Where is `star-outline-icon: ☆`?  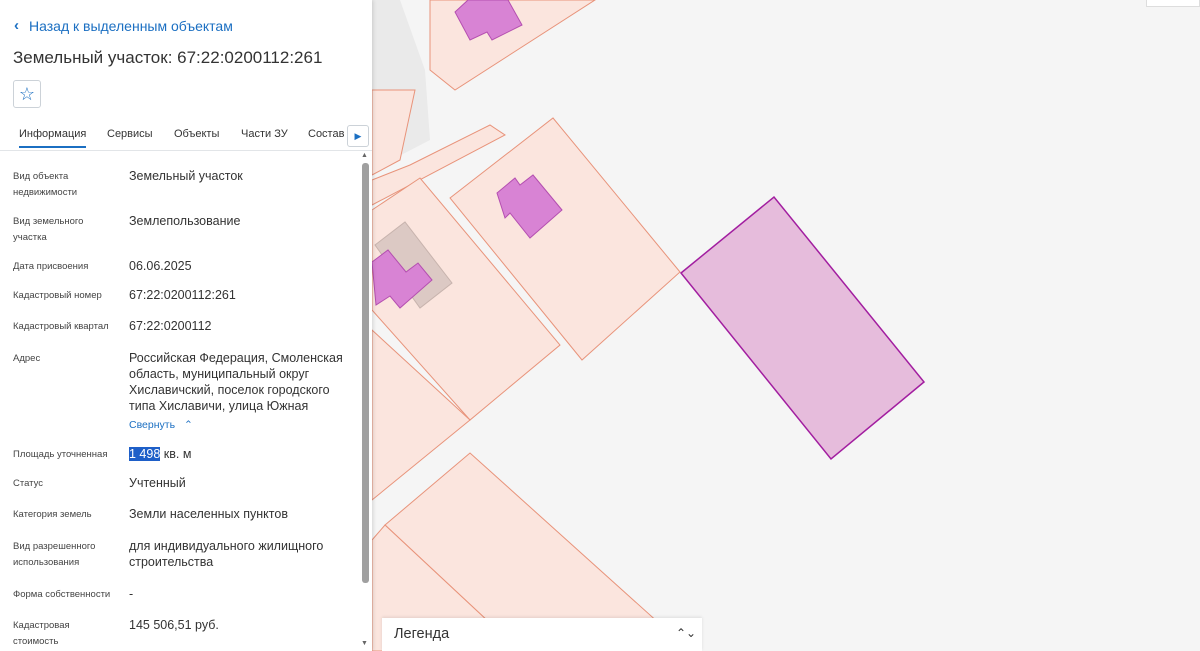
star-outline-icon: ☆ is located at coordinates (27, 93).